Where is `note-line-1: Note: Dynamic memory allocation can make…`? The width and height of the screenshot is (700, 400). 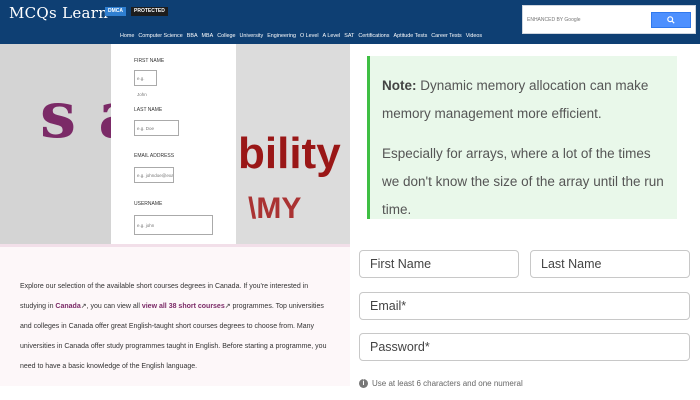 note-line-1: Note: Dynamic memory allocation can make… is located at coordinates (523, 100).